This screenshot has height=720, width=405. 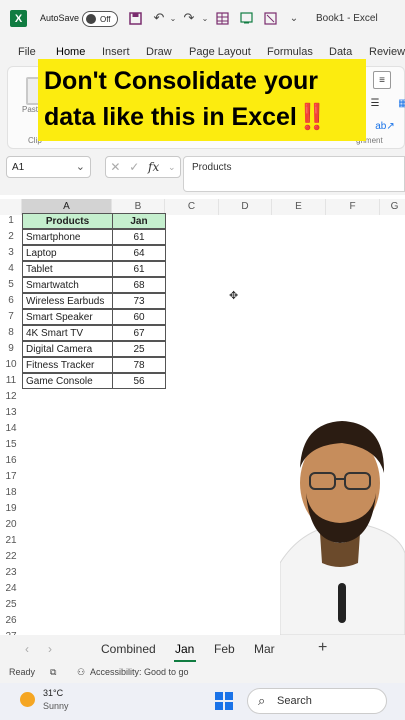 What do you see at coordinates (67, 285) in the screenshot?
I see `table-cell-product: Smartwatch` at bounding box center [67, 285].